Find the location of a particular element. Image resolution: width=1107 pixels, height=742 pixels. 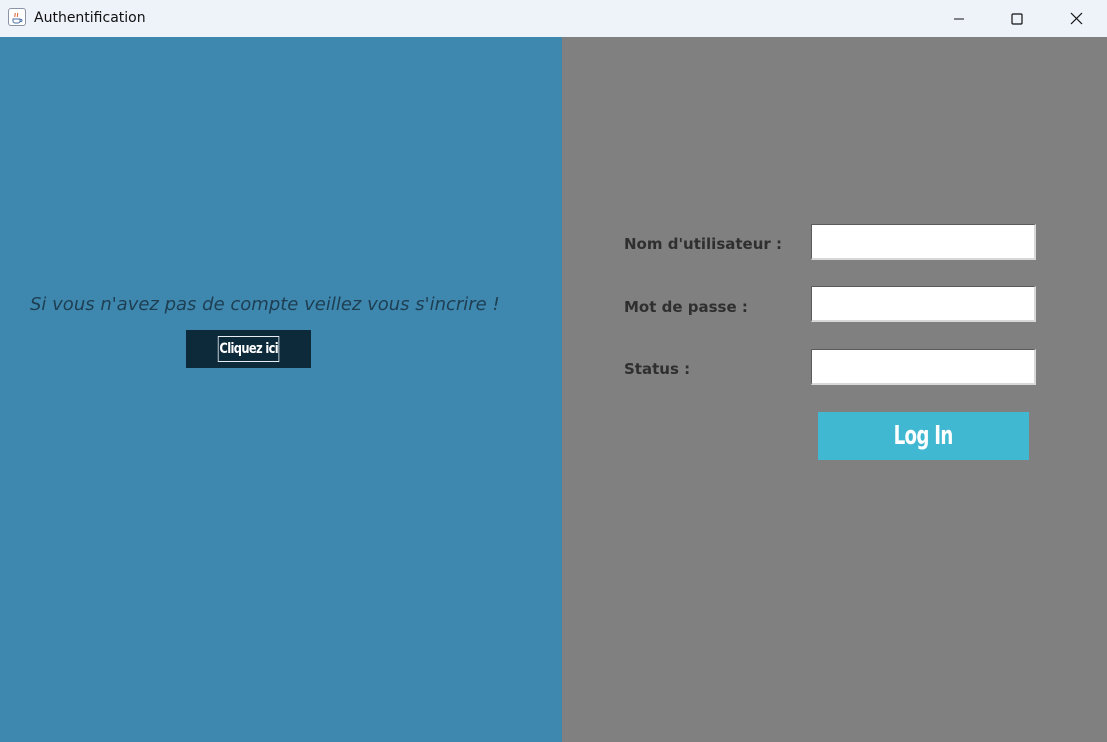

login-button: Log In is located at coordinates (923, 436).